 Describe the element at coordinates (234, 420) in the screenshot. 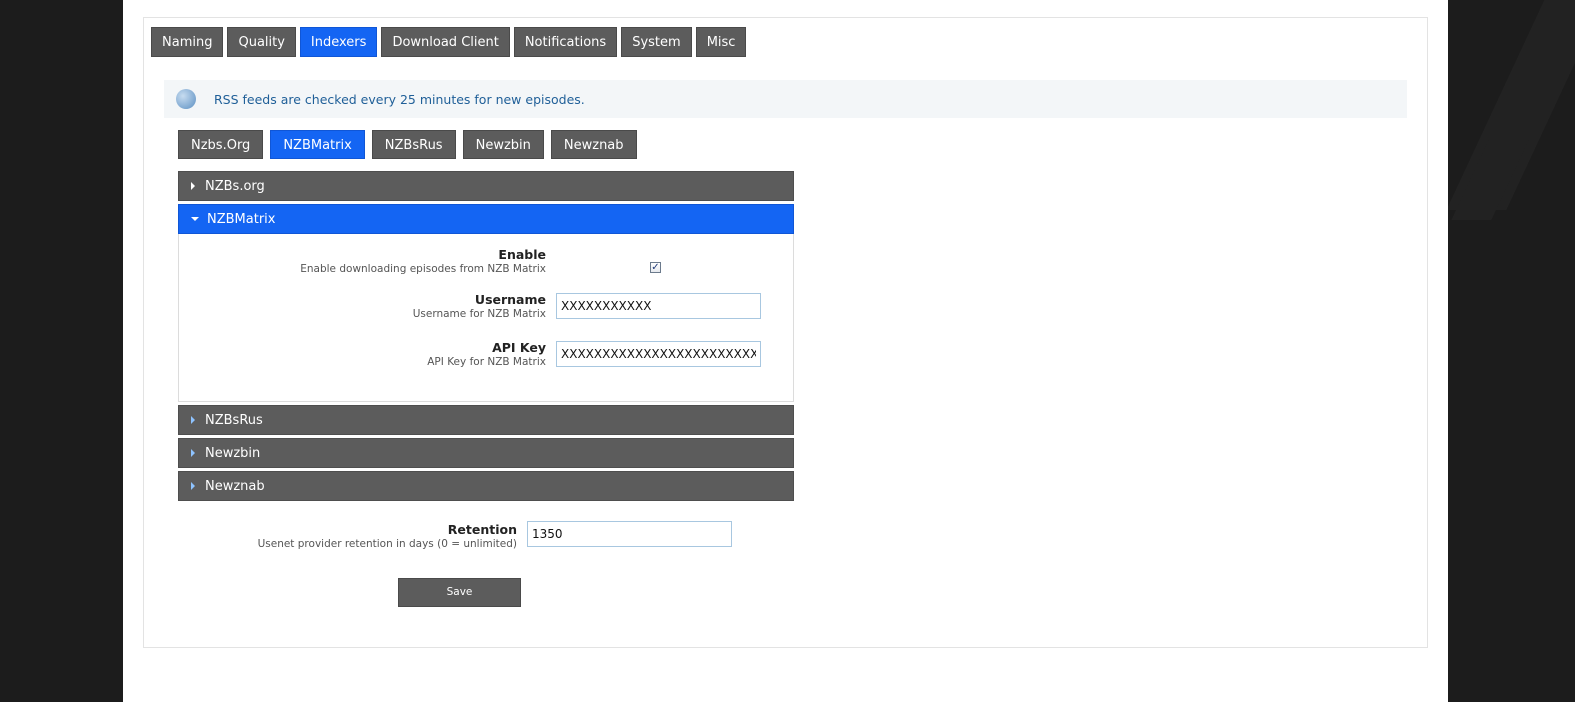

I see `accordion-header-label: NZBsRus` at that location.